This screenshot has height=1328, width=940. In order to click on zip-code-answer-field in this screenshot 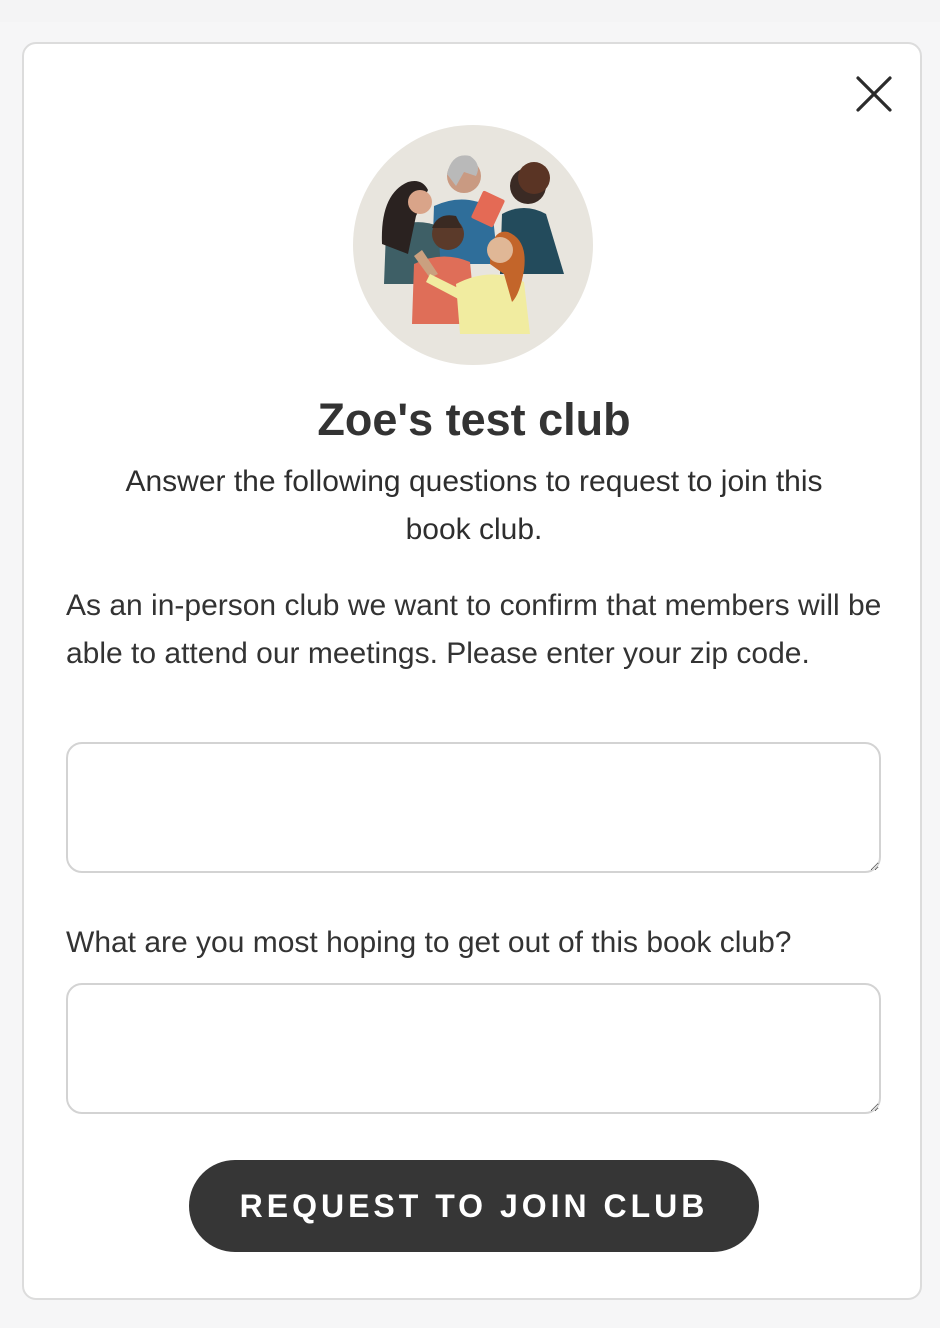, I will do `click(473, 807)`.